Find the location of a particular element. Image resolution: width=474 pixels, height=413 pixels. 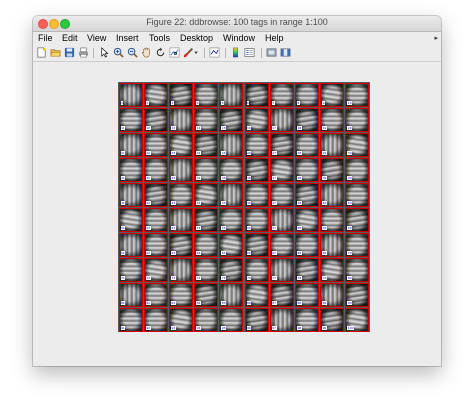

show-plot-tools-icon is located at coordinates (285, 52).